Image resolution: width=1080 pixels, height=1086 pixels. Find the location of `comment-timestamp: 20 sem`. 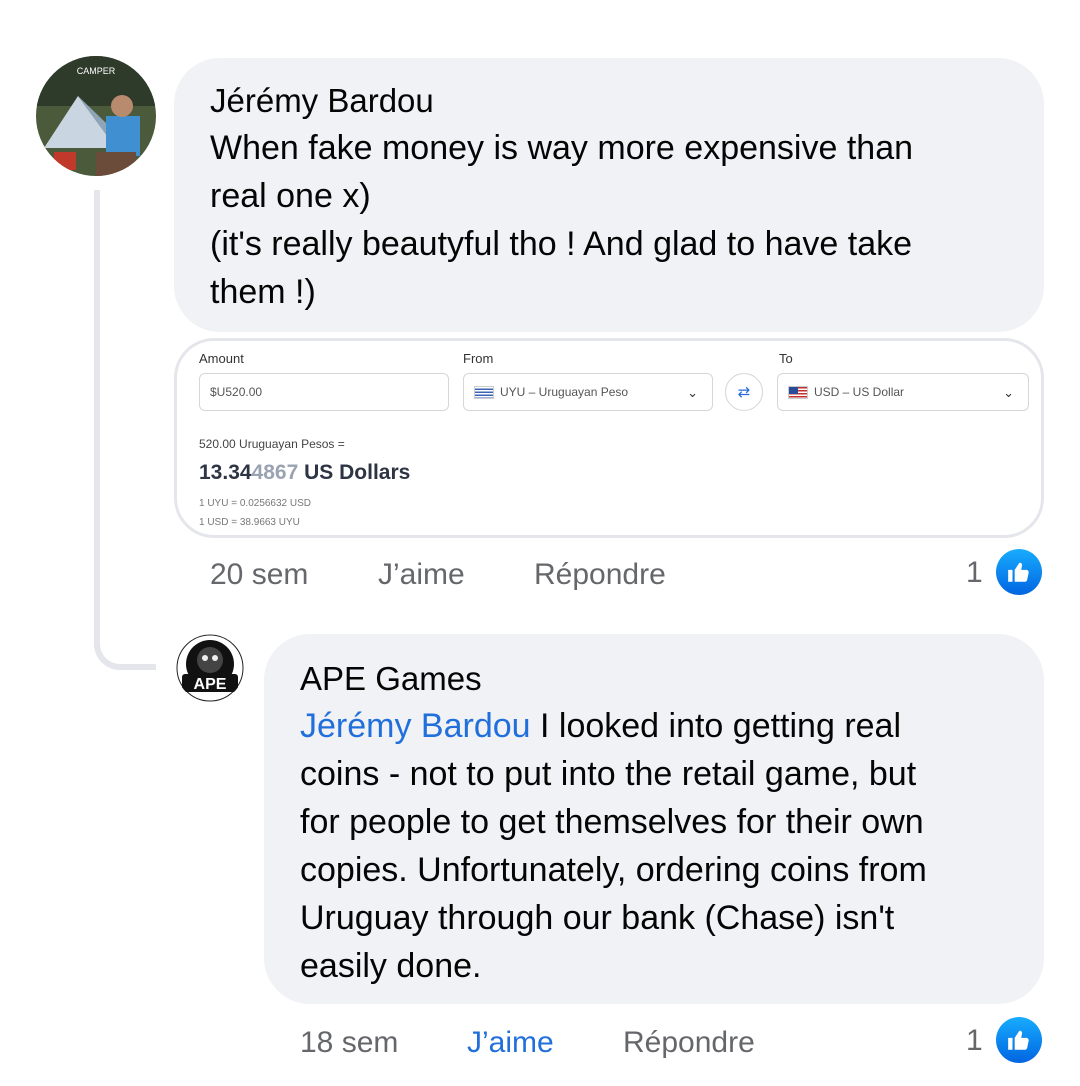

comment-timestamp: 20 sem is located at coordinates (259, 575).